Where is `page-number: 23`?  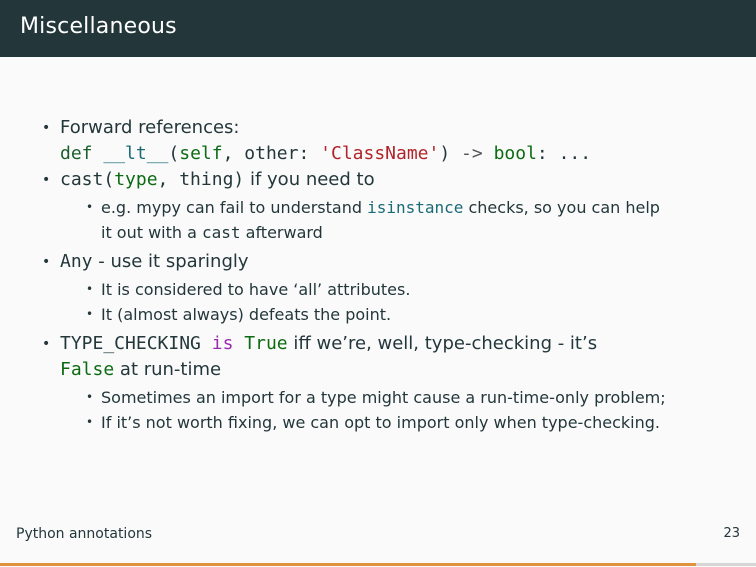
page-number: 23 is located at coordinates (731, 533).